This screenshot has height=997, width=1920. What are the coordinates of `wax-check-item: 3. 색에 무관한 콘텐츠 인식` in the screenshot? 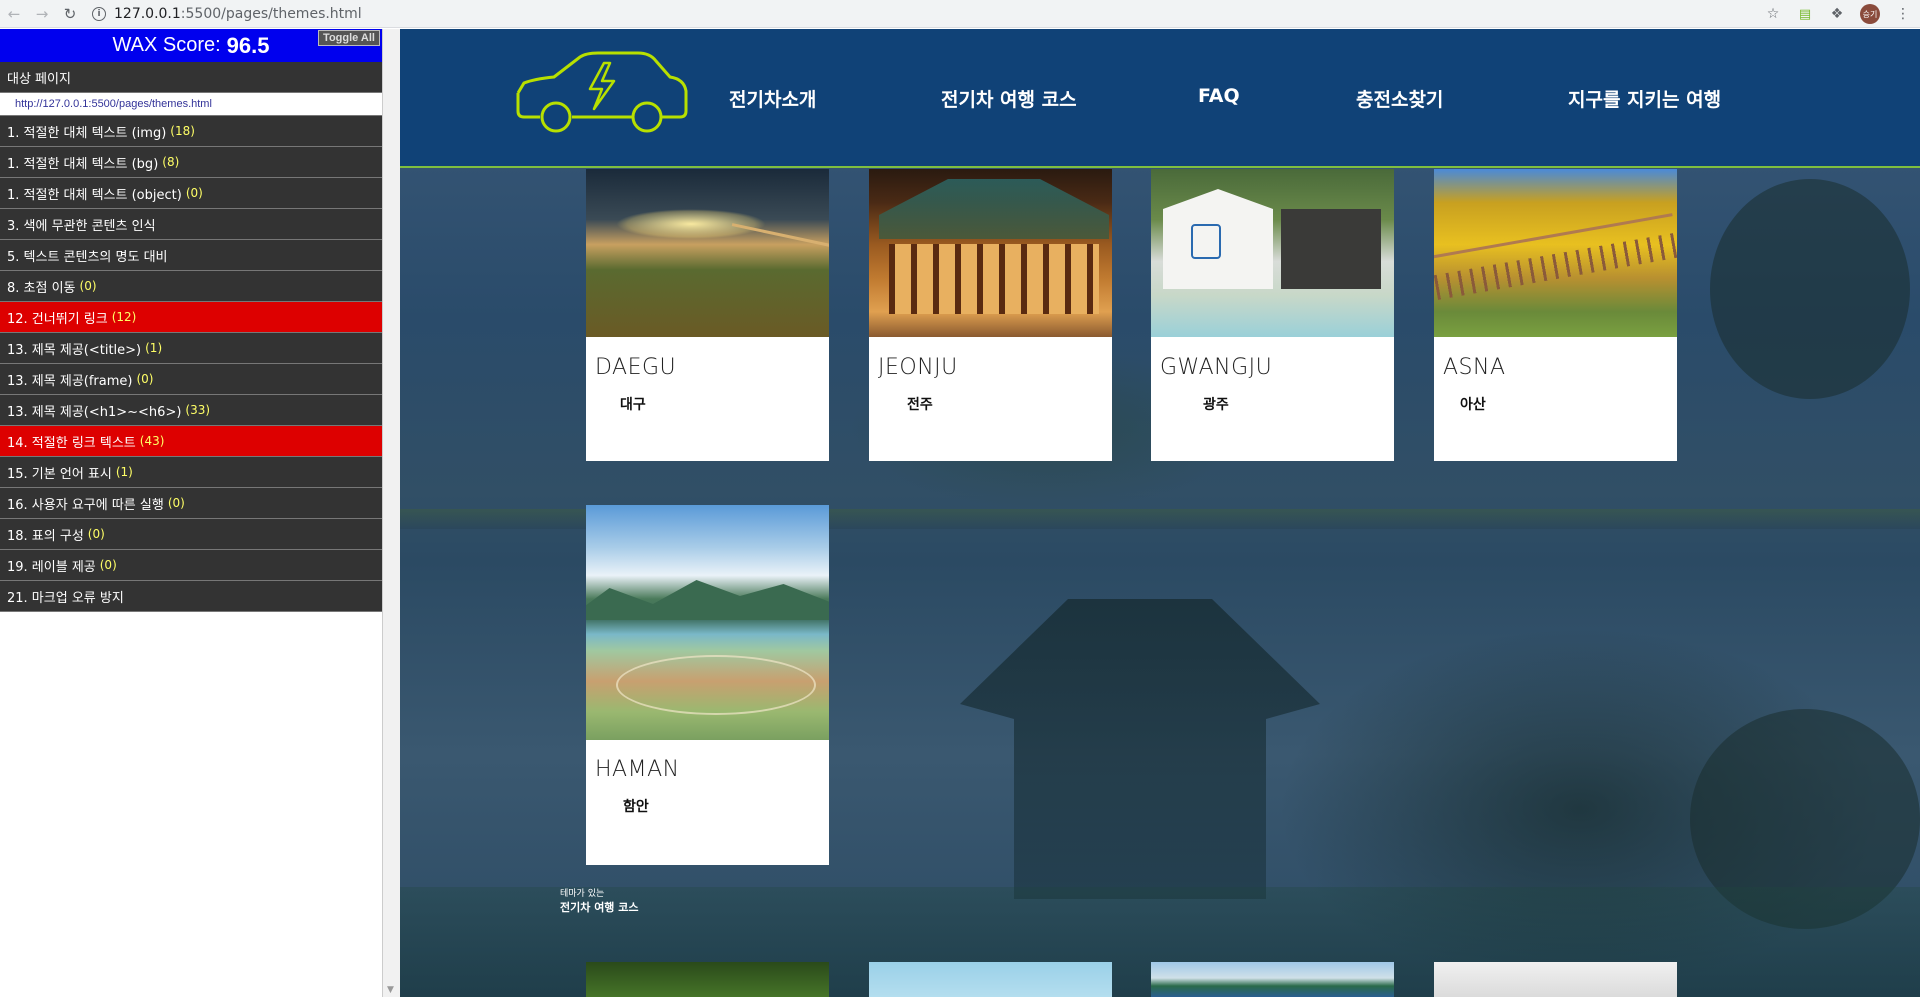 It's located at (191, 224).